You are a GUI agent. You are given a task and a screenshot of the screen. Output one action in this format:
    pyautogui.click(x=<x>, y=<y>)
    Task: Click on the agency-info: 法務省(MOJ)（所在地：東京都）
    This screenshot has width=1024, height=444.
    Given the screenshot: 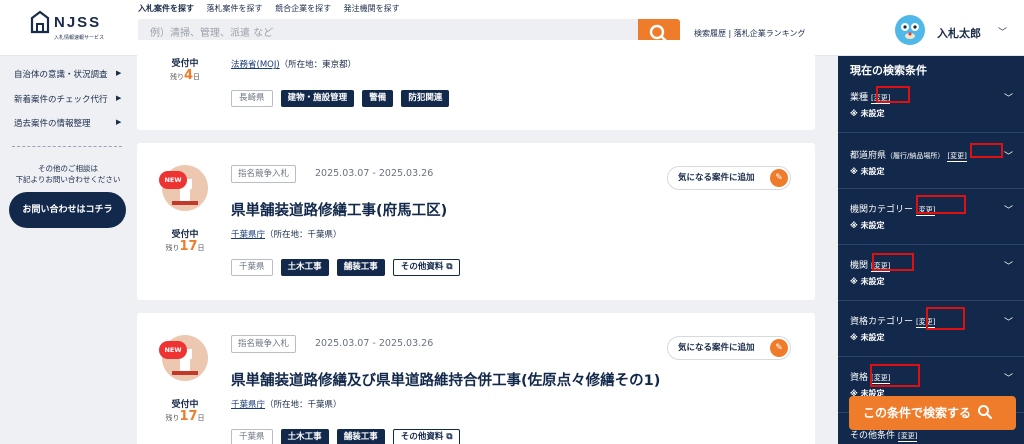 What is the action you would take?
    pyautogui.click(x=294, y=65)
    